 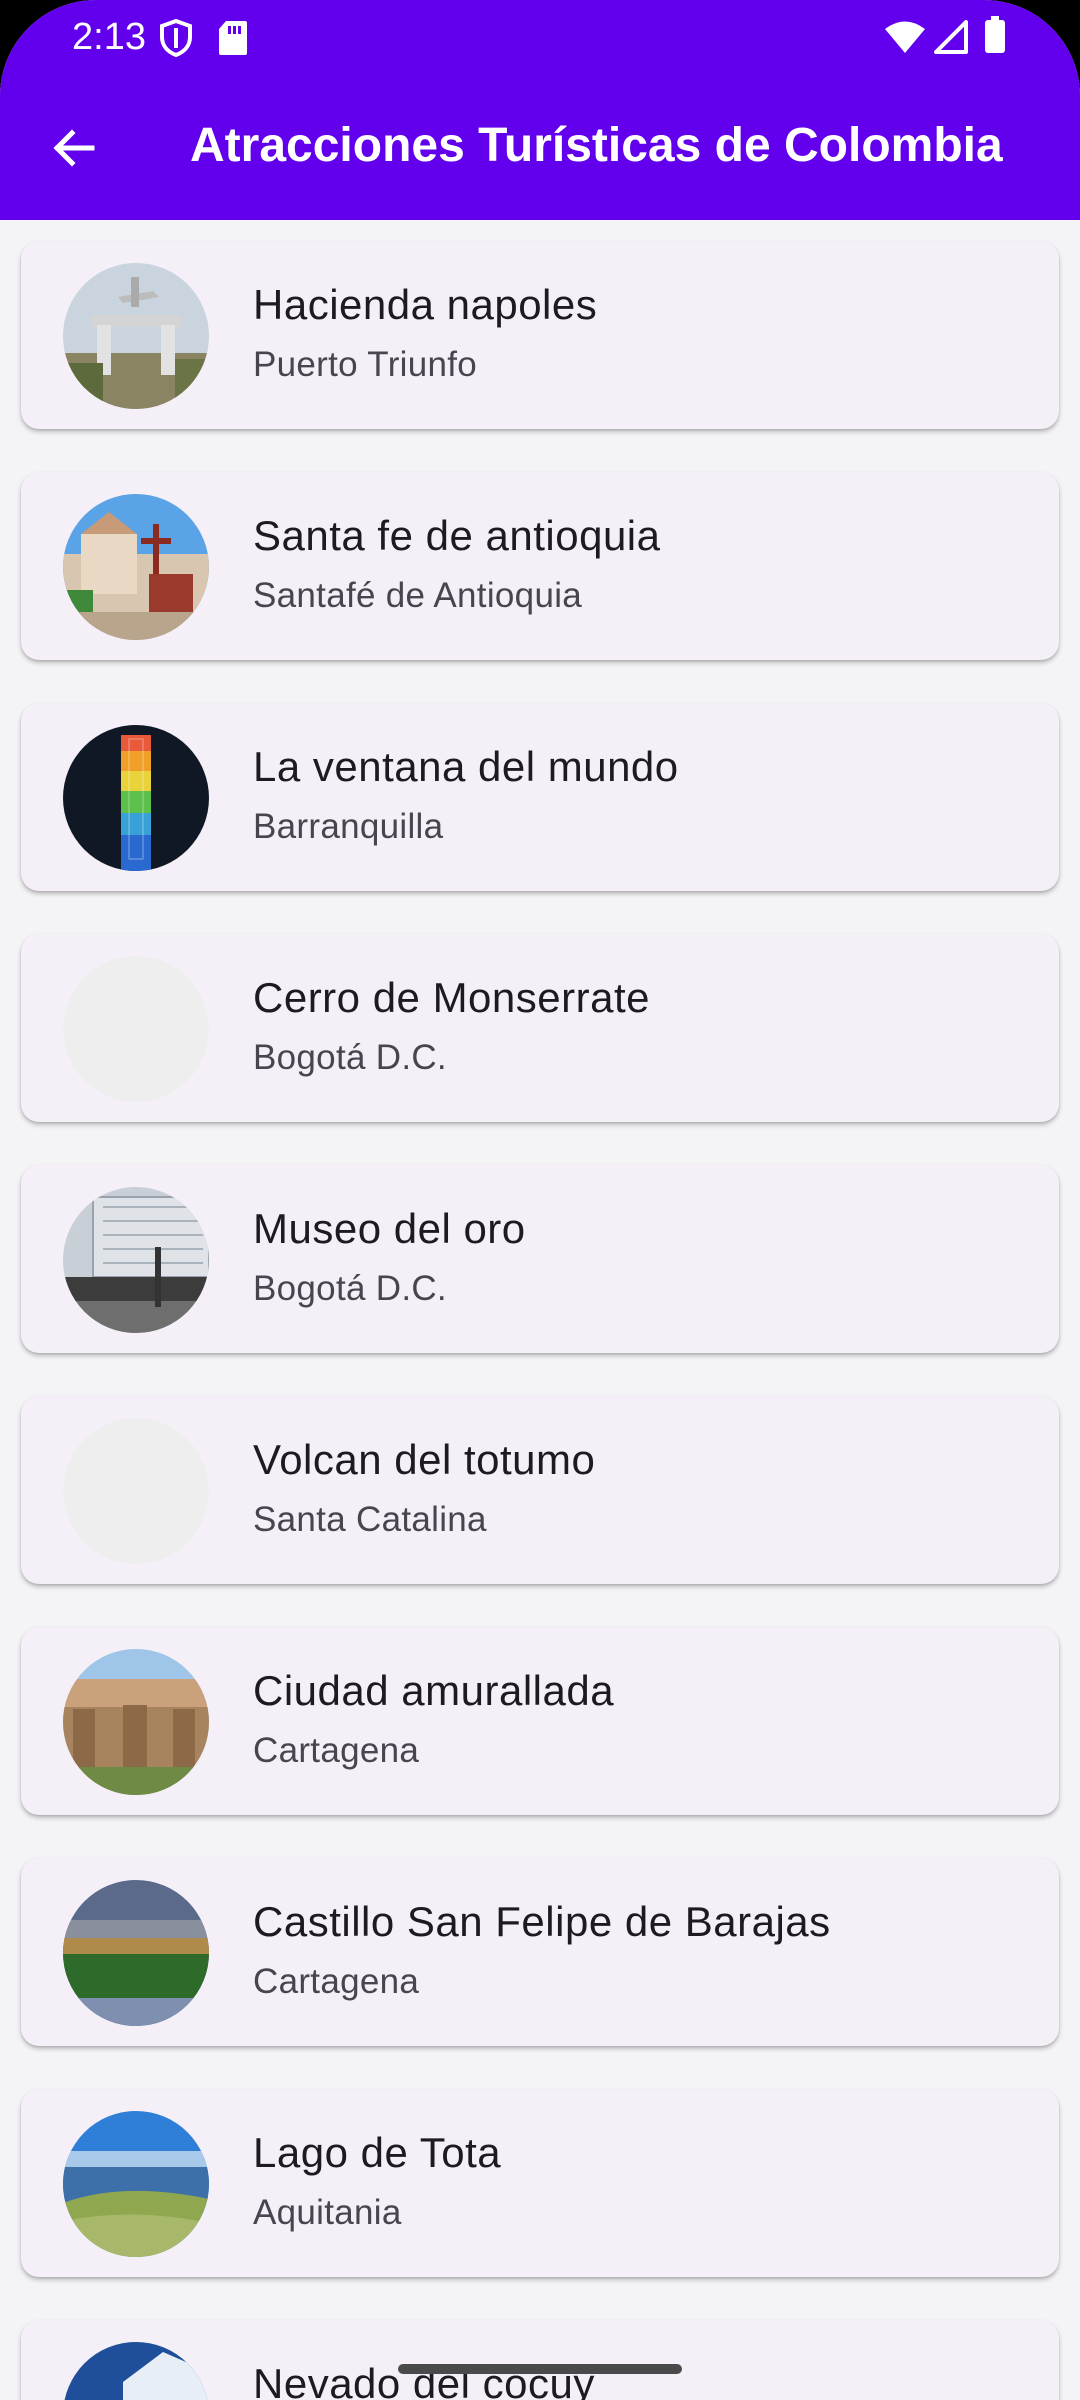 I want to click on attraction-name: Ciudad amurallada, so click(x=434, y=1690).